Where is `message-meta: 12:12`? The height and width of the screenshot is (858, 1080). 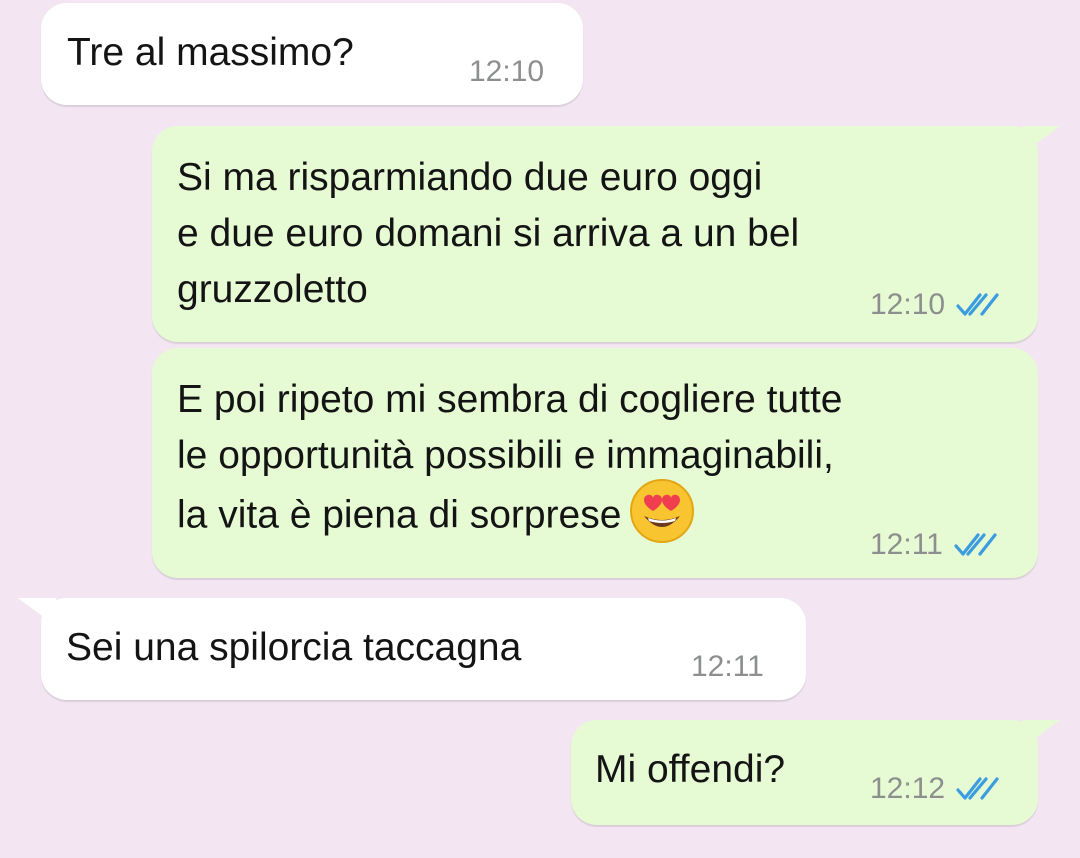 message-meta: 12:12 is located at coordinates (934, 789).